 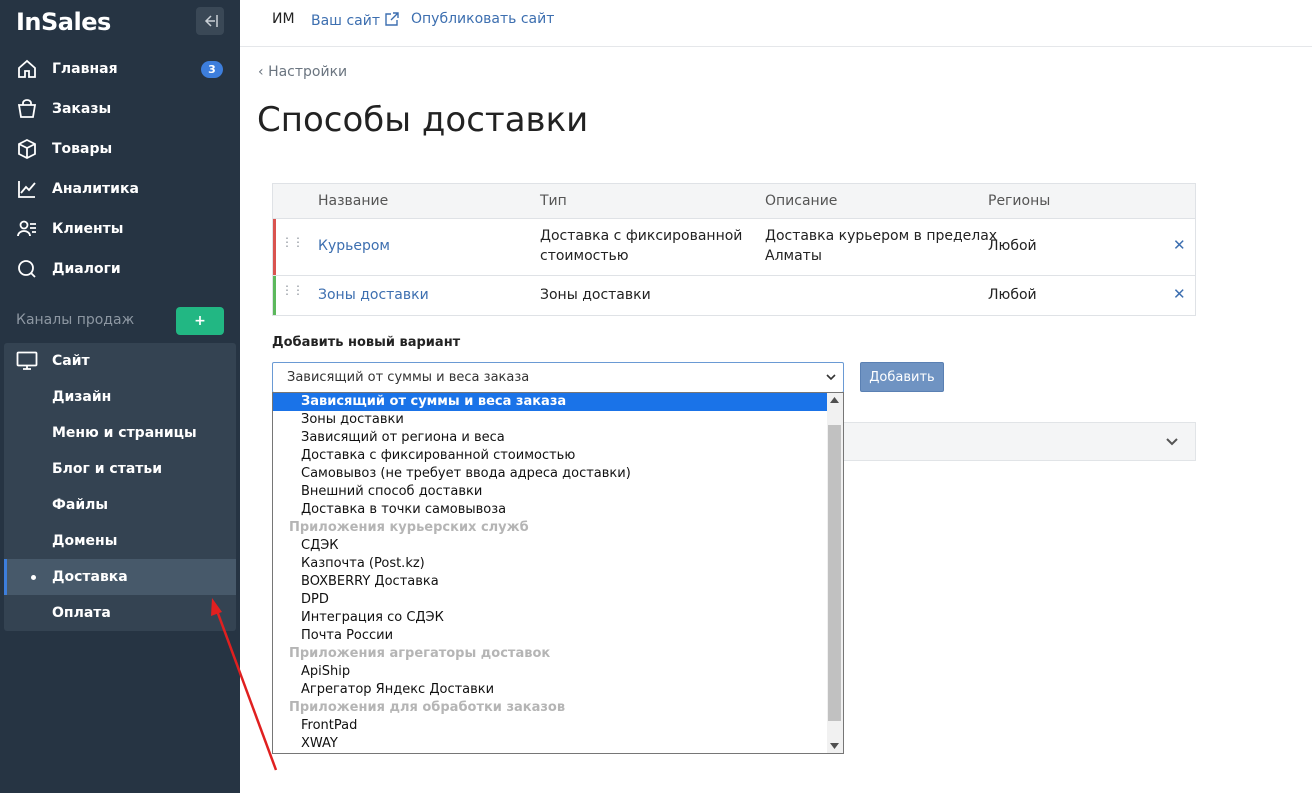 What do you see at coordinates (734, 201) in the screenshot?
I see `table-header: Название Тип Описание Регионы` at bounding box center [734, 201].